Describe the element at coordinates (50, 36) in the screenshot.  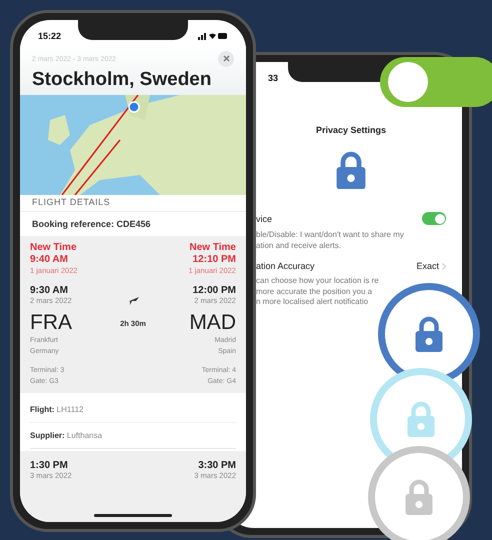
I see `status-time: 15:22` at that location.